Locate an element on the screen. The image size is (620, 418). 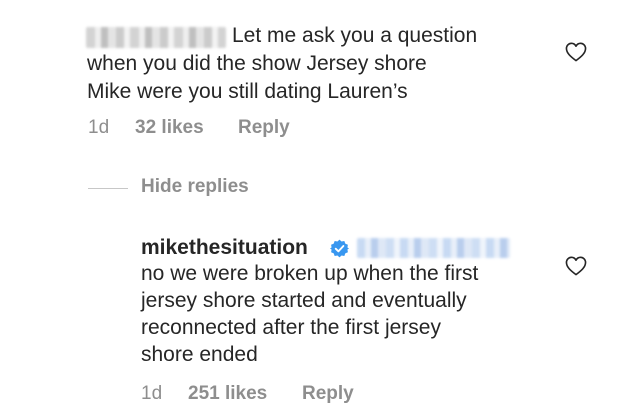
reply-age: 1d is located at coordinates (152, 393).